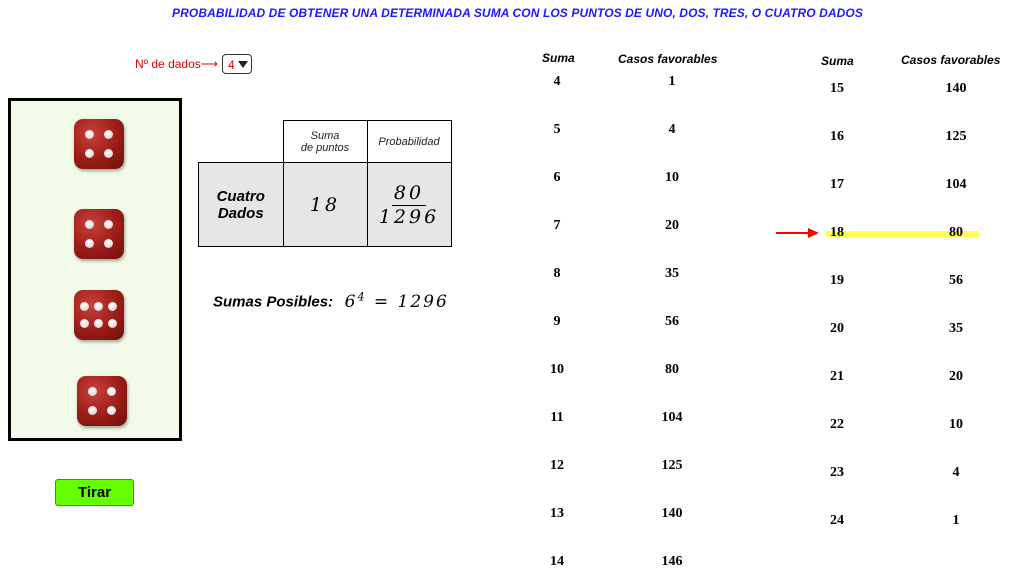 The width and height of the screenshot is (1035, 585). What do you see at coordinates (409, 141) in the screenshot?
I see `probability-header: Probabilidad` at bounding box center [409, 141].